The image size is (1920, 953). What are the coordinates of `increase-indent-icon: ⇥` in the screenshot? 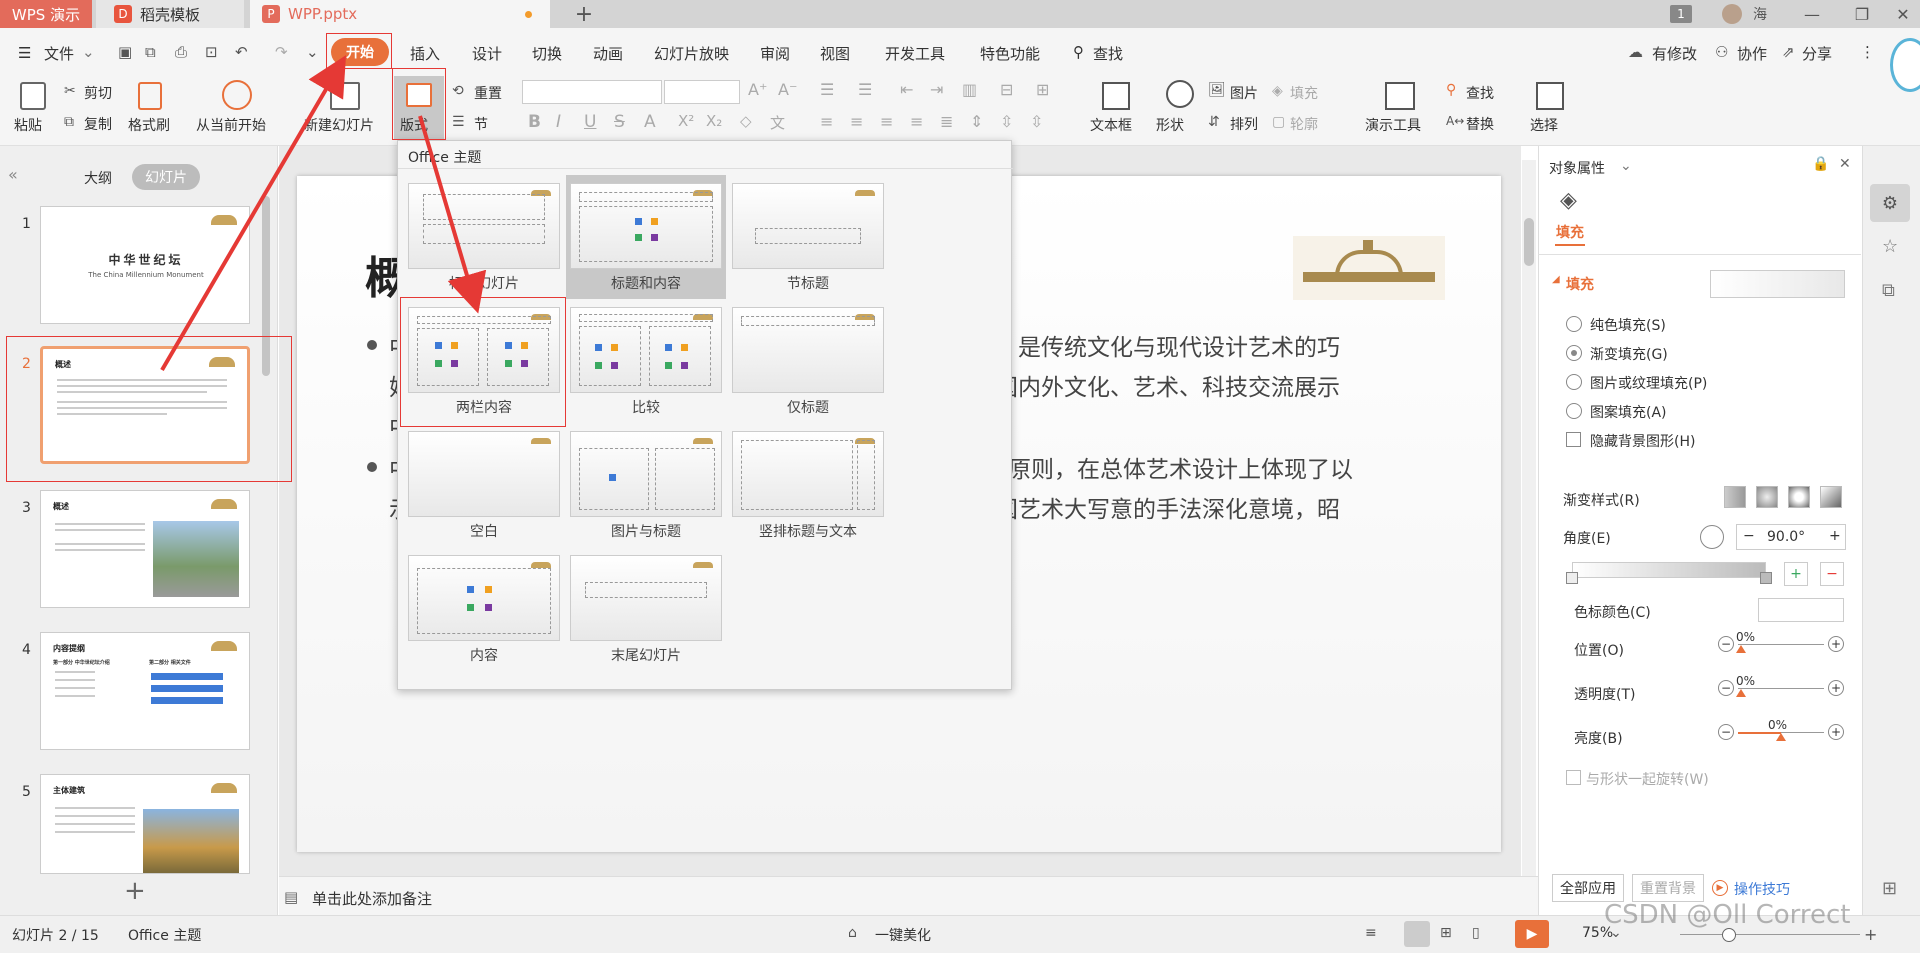 It's located at (936, 89).